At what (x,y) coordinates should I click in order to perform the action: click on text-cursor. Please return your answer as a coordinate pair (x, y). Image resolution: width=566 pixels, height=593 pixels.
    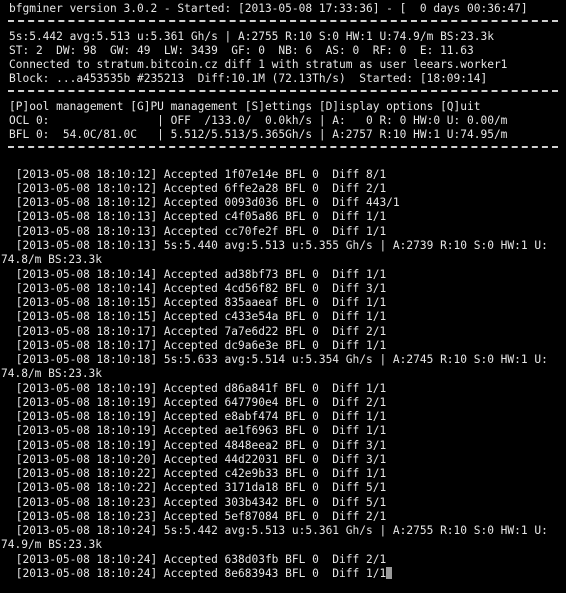
    Looking at the image, I should click on (389, 573).